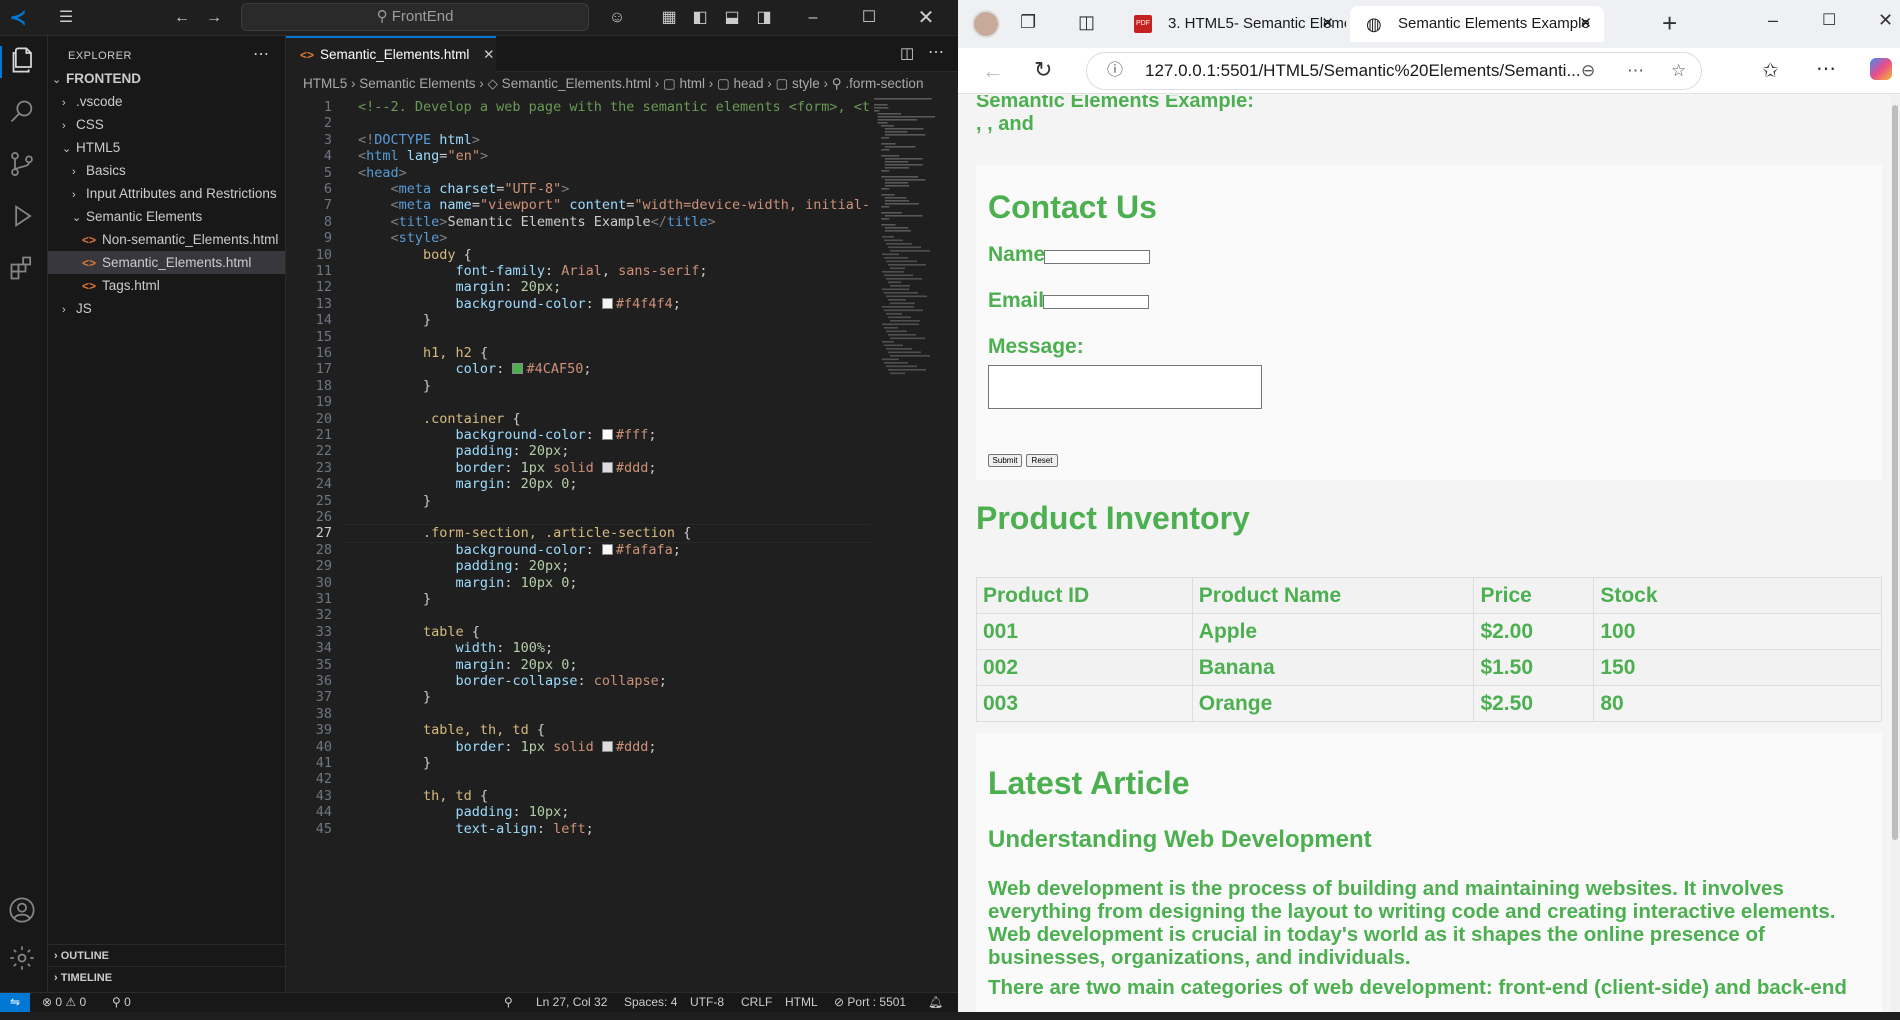  I want to click on account-icon, so click(24, 912).